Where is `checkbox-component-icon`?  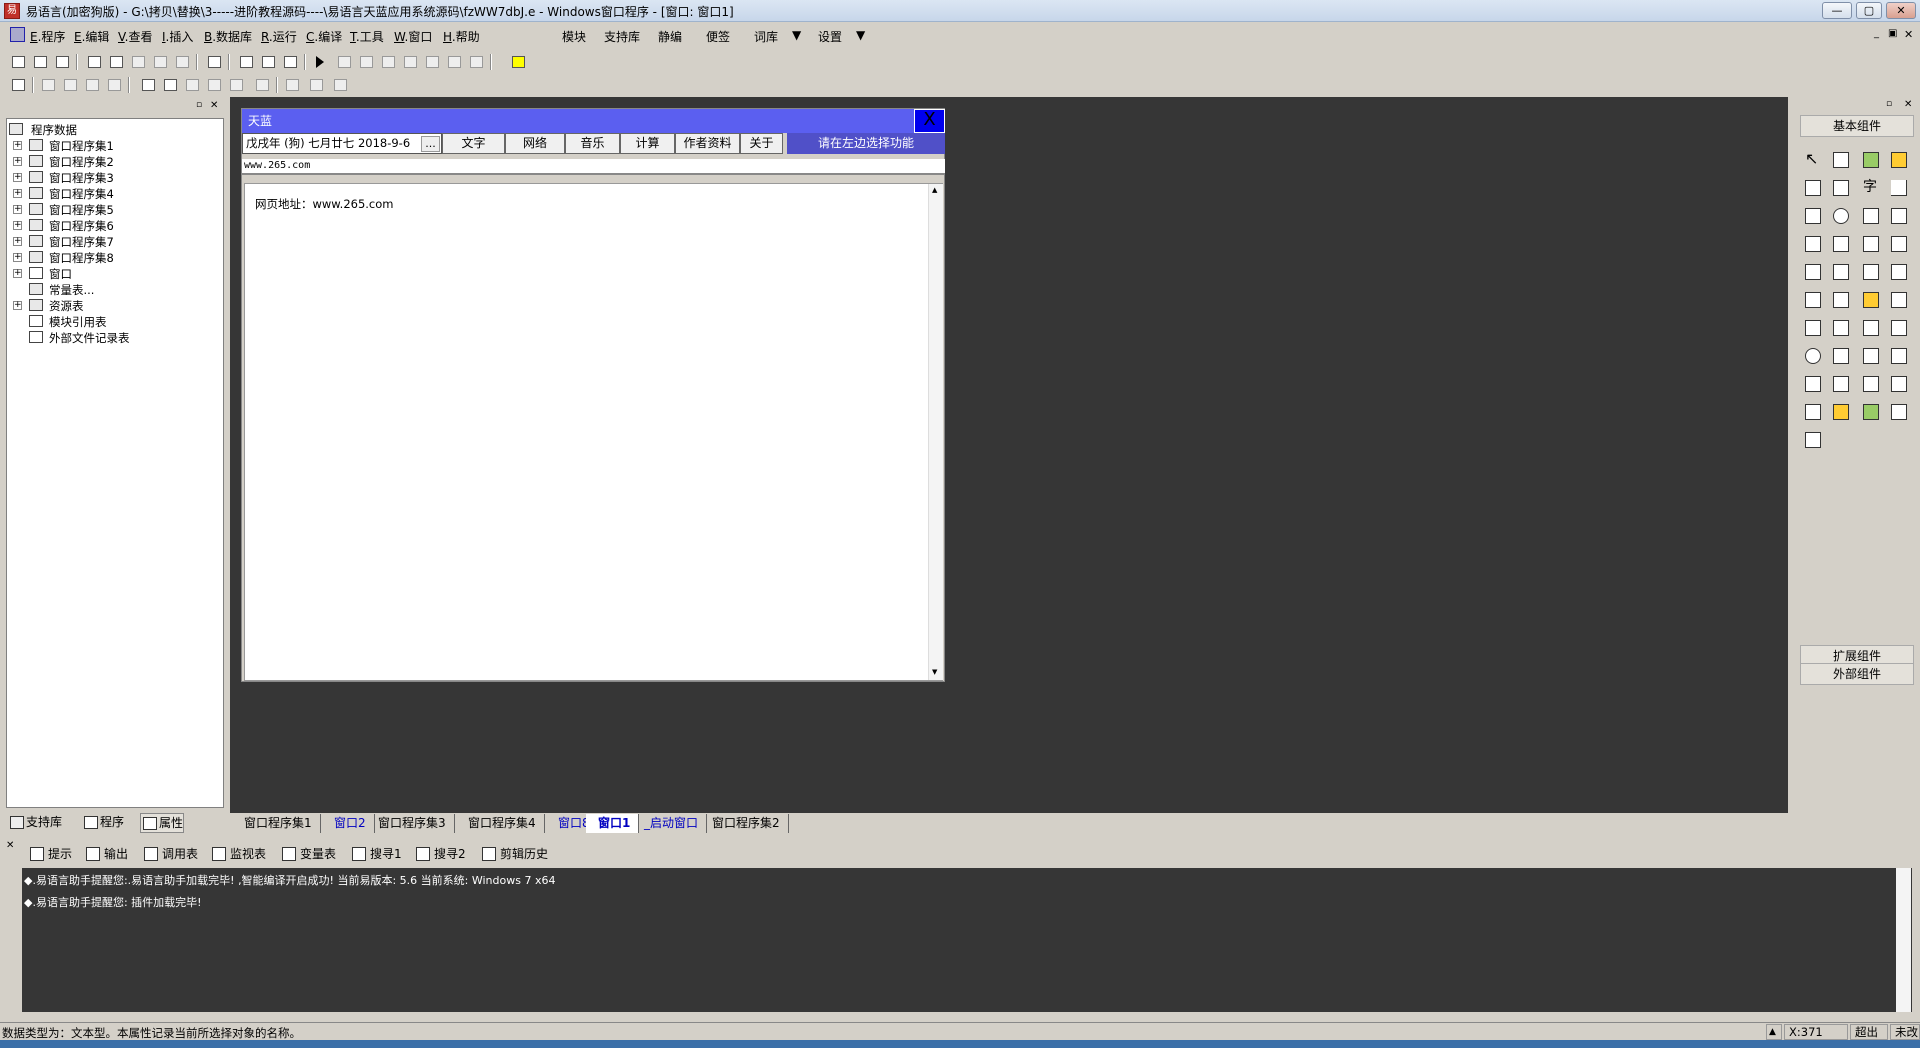
checkbox-component-icon is located at coordinates (1813, 216).